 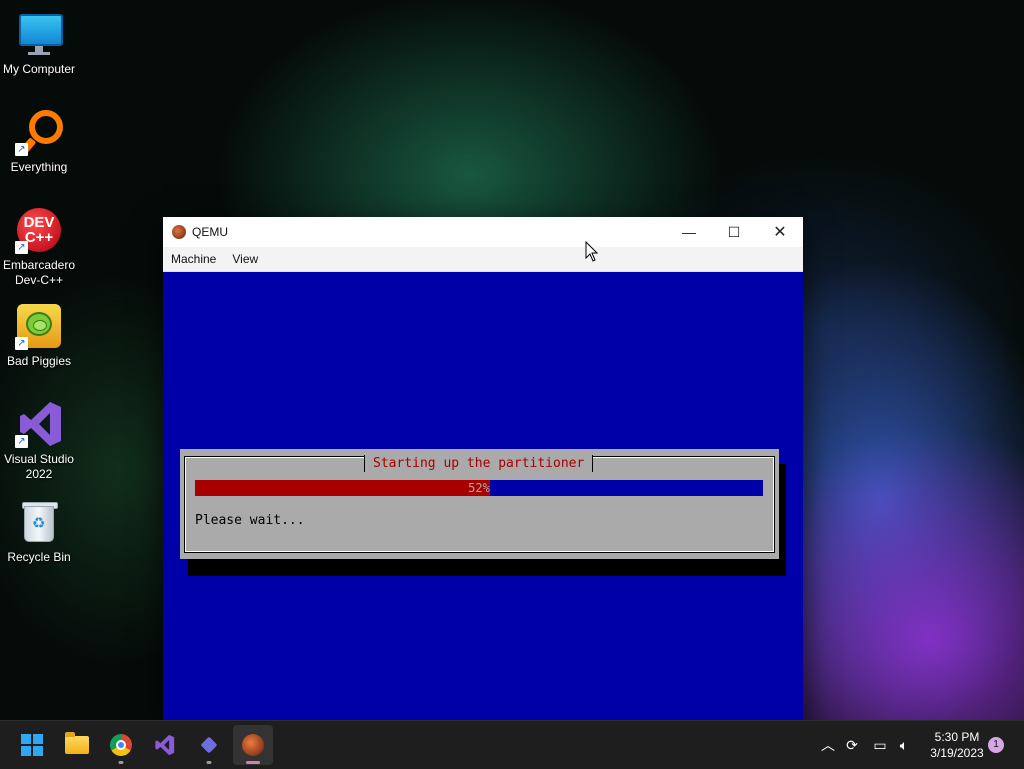 What do you see at coordinates (512, 744) in the screenshot?
I see `taskbar: ︿ ⟳ ▭ 🔈︎ 5:30 PM 3/19/2023 1` at bounding box center [512, 744].